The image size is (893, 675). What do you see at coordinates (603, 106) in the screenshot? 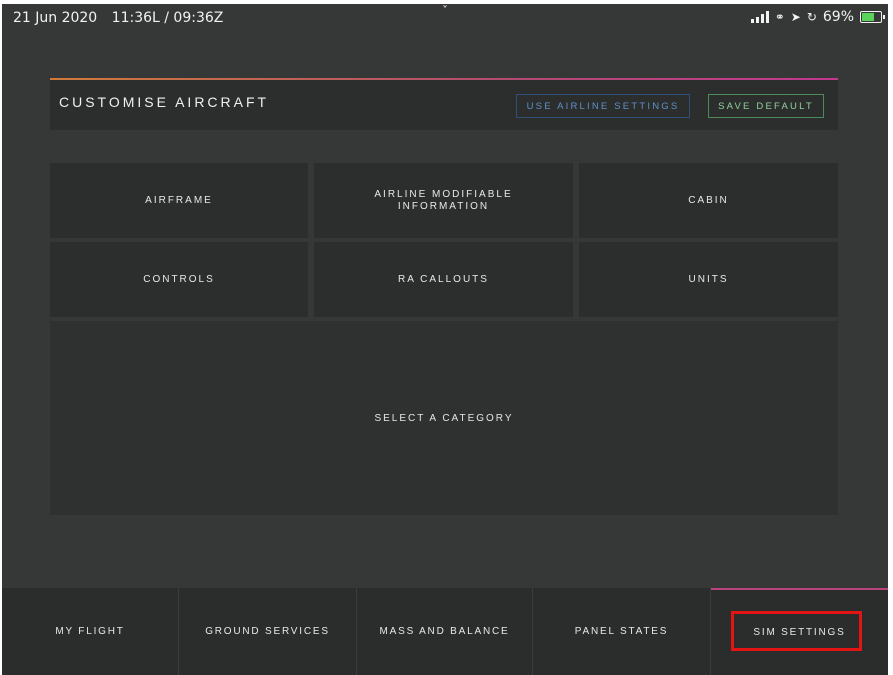
I see `use-airline-settings-button: USE AIRLINE SETTINGS` at bounding box center [603, 106].